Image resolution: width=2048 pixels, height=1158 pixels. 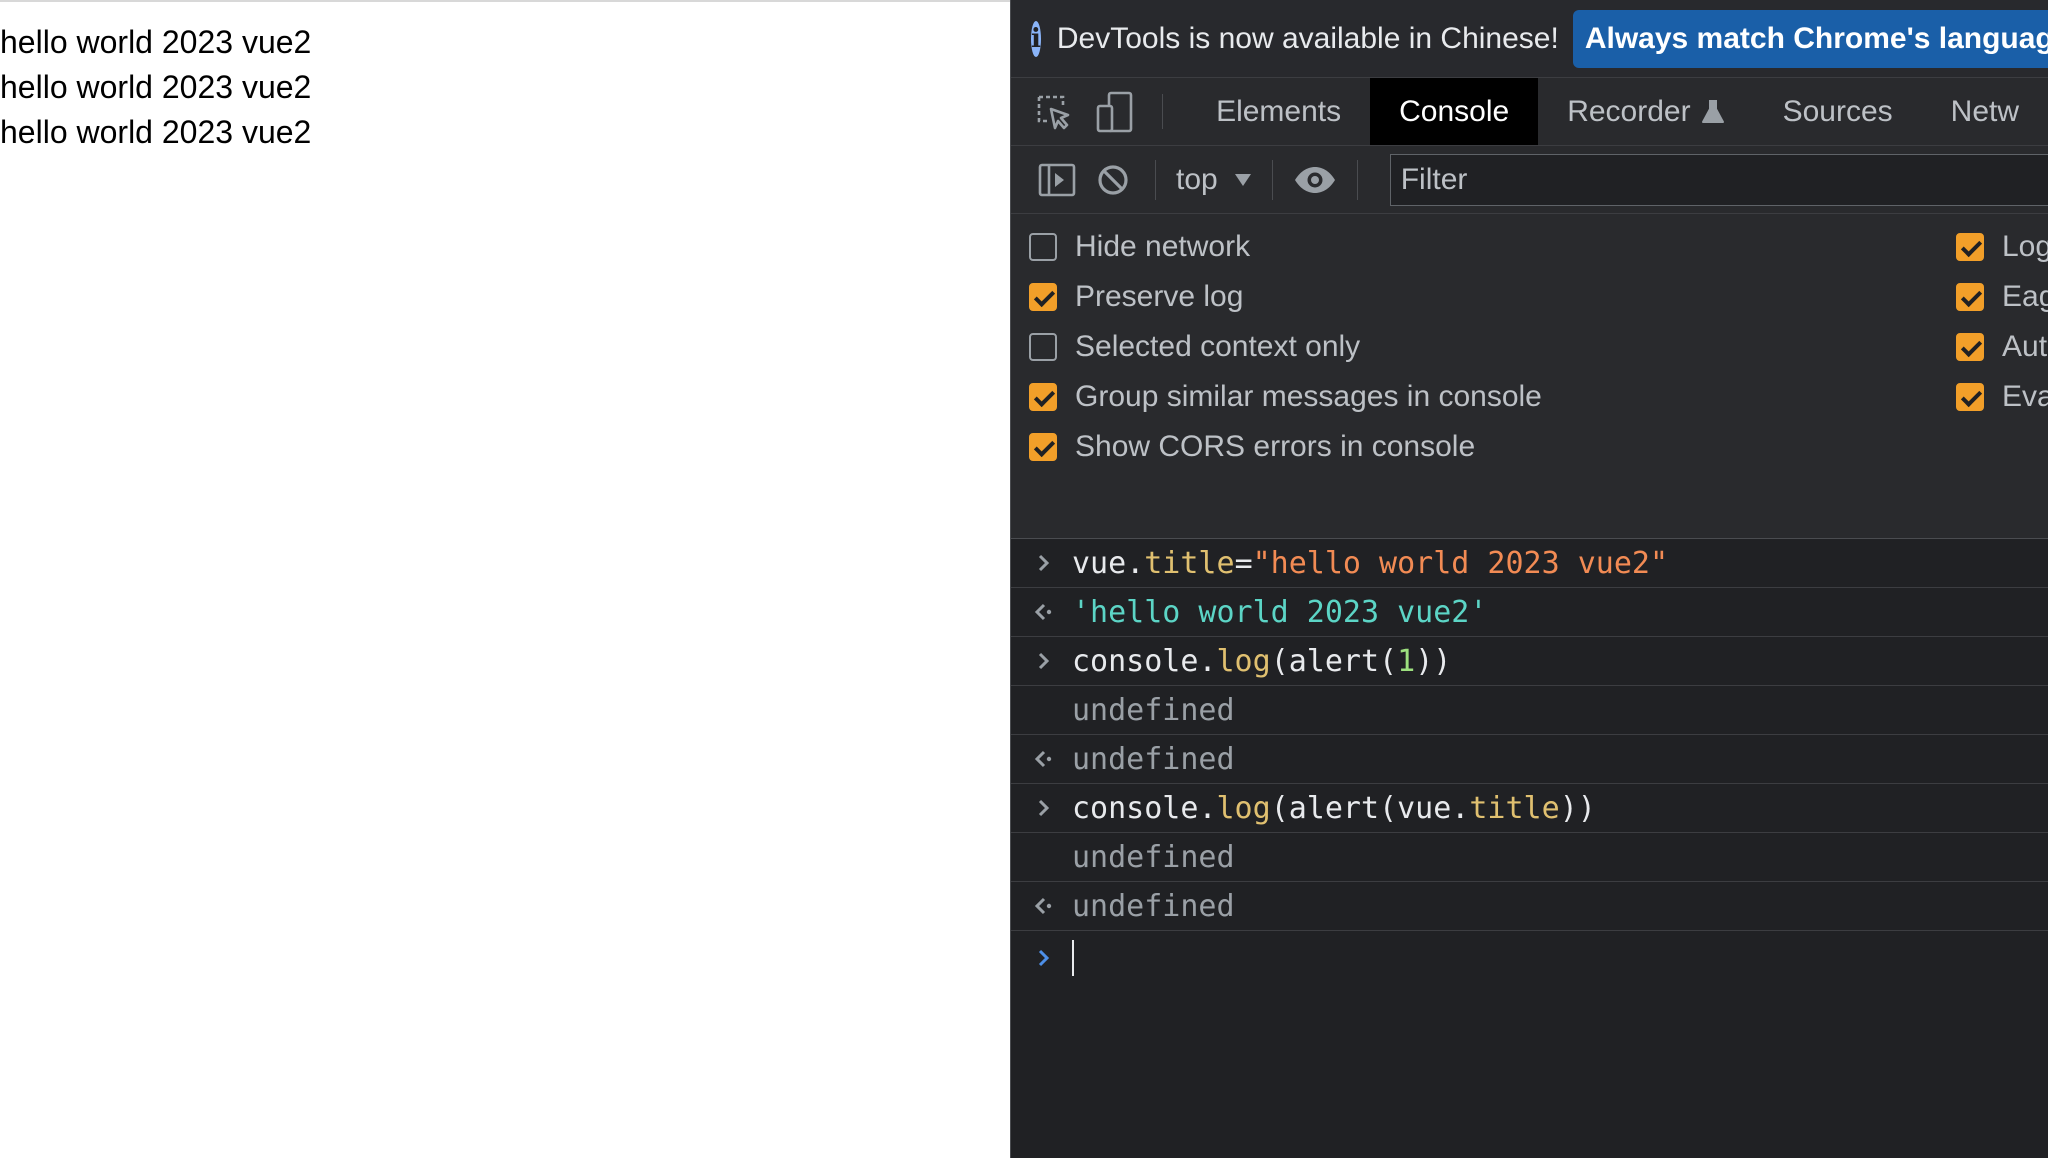 What do you see at coordinates (1197, 179) in the screenshot?
I see `context-value: top` at bounding box center [1197, 179].